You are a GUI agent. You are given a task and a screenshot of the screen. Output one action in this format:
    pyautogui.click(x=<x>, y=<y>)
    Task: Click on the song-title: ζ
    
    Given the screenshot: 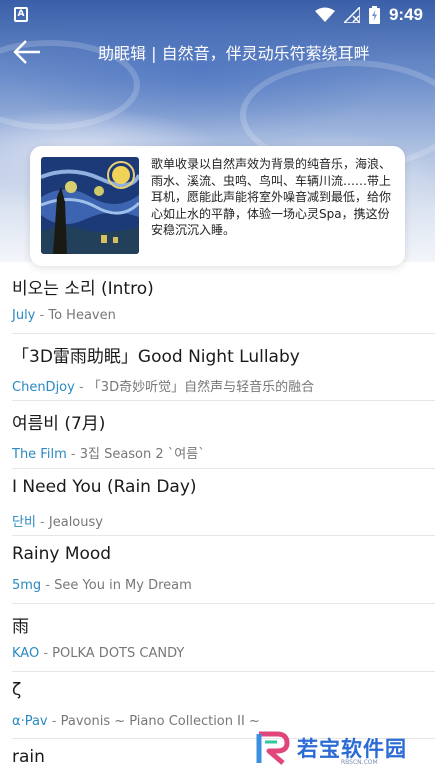 What is the action you would take?
    pyautogui.click(x=17, y=689)
    